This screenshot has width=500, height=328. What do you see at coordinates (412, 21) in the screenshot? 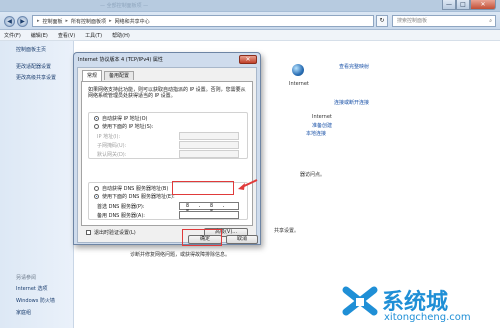
I see `search-placeholder: 搜索控制面板` at bounding box center [412, 21].